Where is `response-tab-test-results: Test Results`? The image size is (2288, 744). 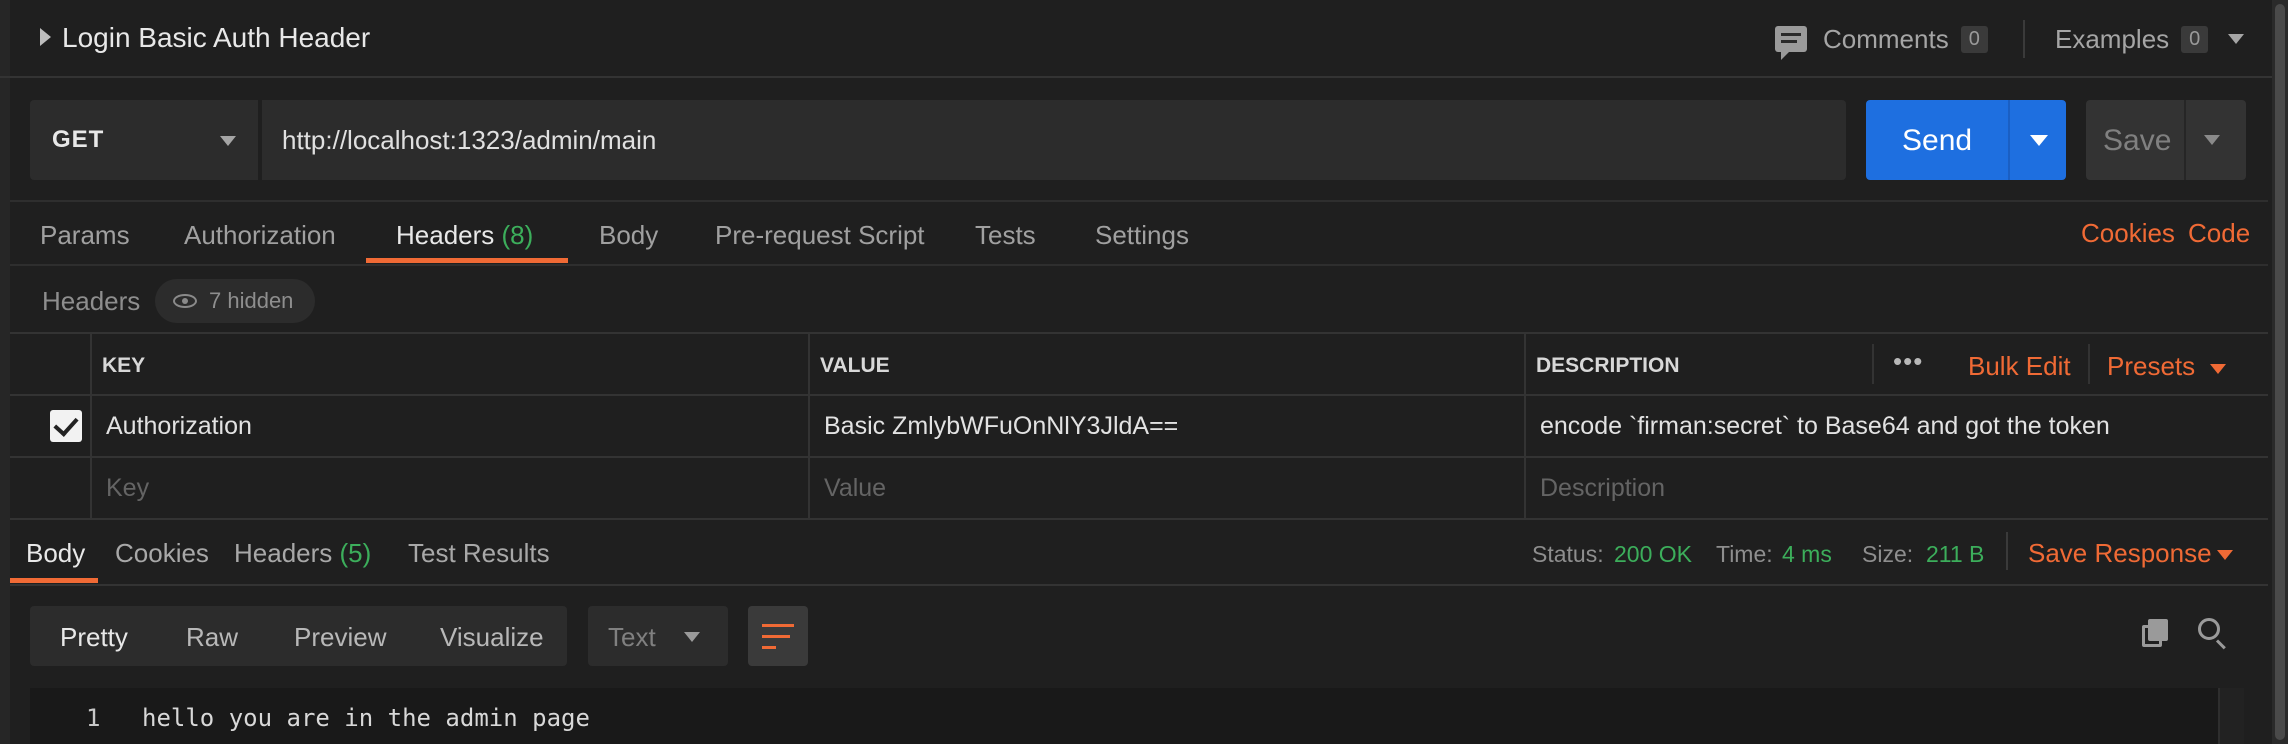 response-tab-test-results: Test Results is located at coordinates (479, 553).